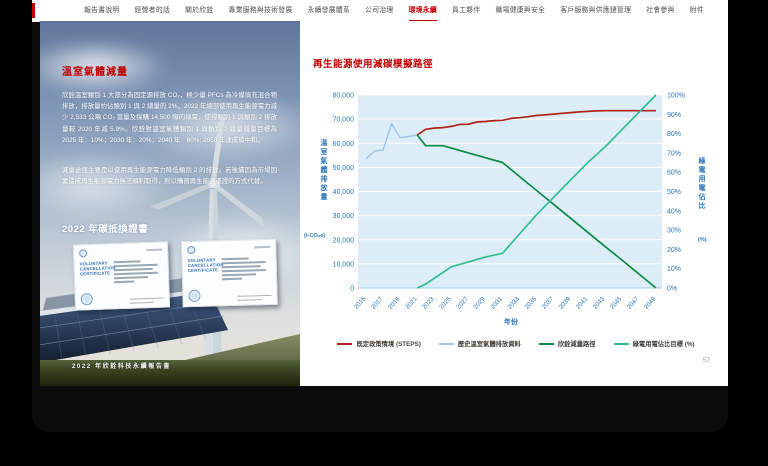  What do you see at coordinates (344, 168) in the screenshot?
I see `y-tick-left: 50,000` at bounding box center [344, 168].